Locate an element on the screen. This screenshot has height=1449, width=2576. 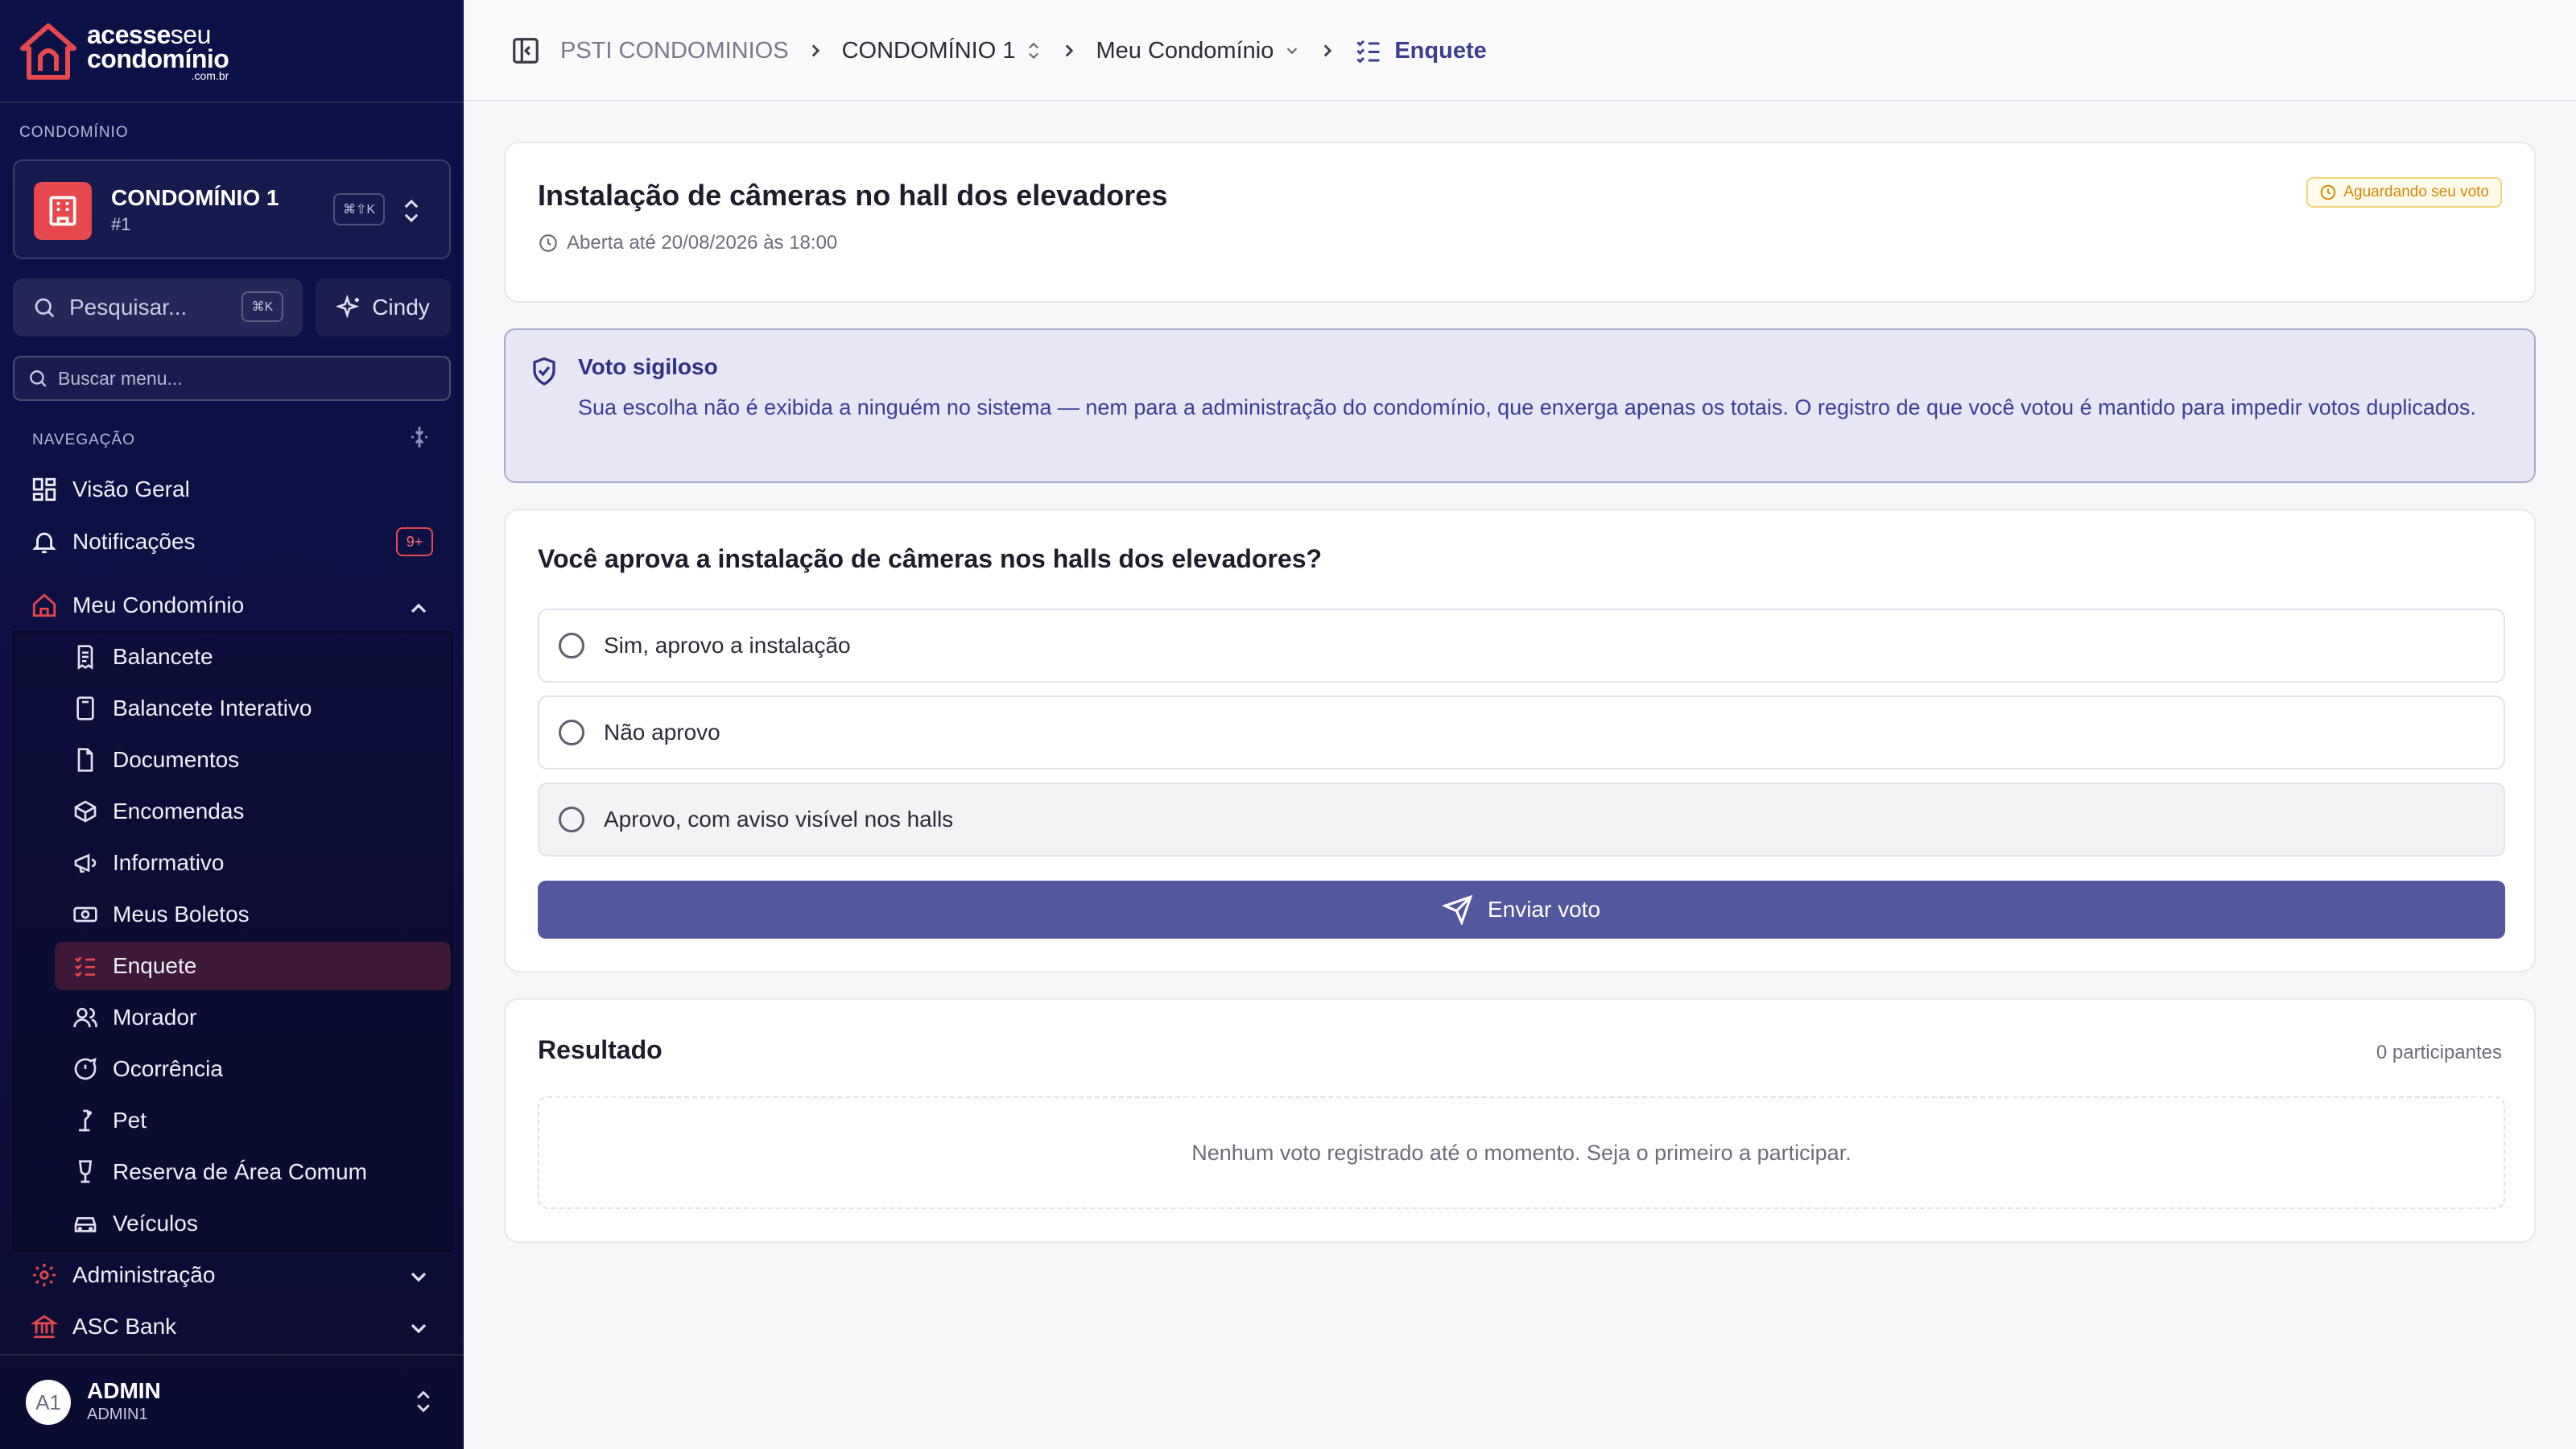
sidebar-item-informativo: Informativo is located at coordinates (253, 863).